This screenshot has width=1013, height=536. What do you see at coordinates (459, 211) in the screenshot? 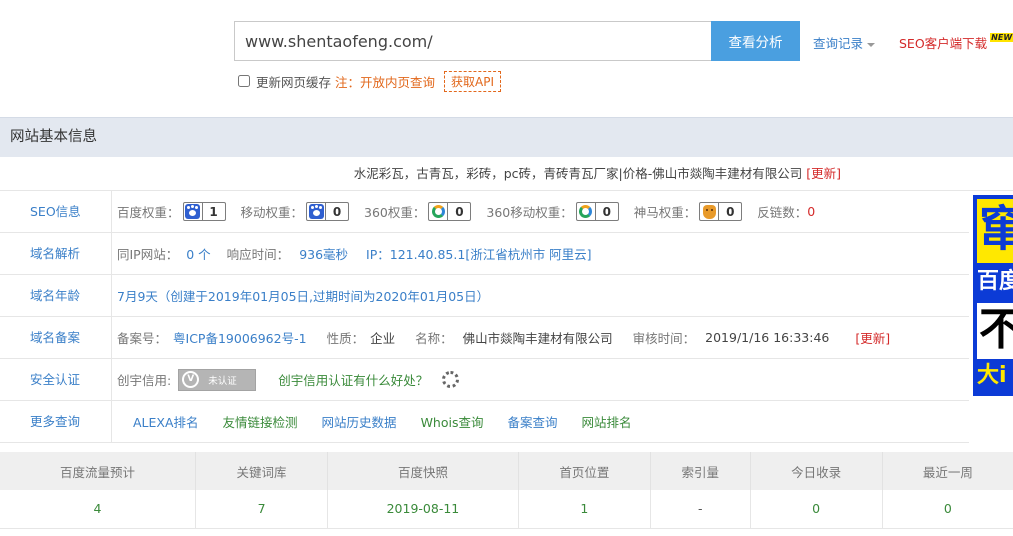
I see `s360-weight-value: 0` at bounding box center [459, 211].